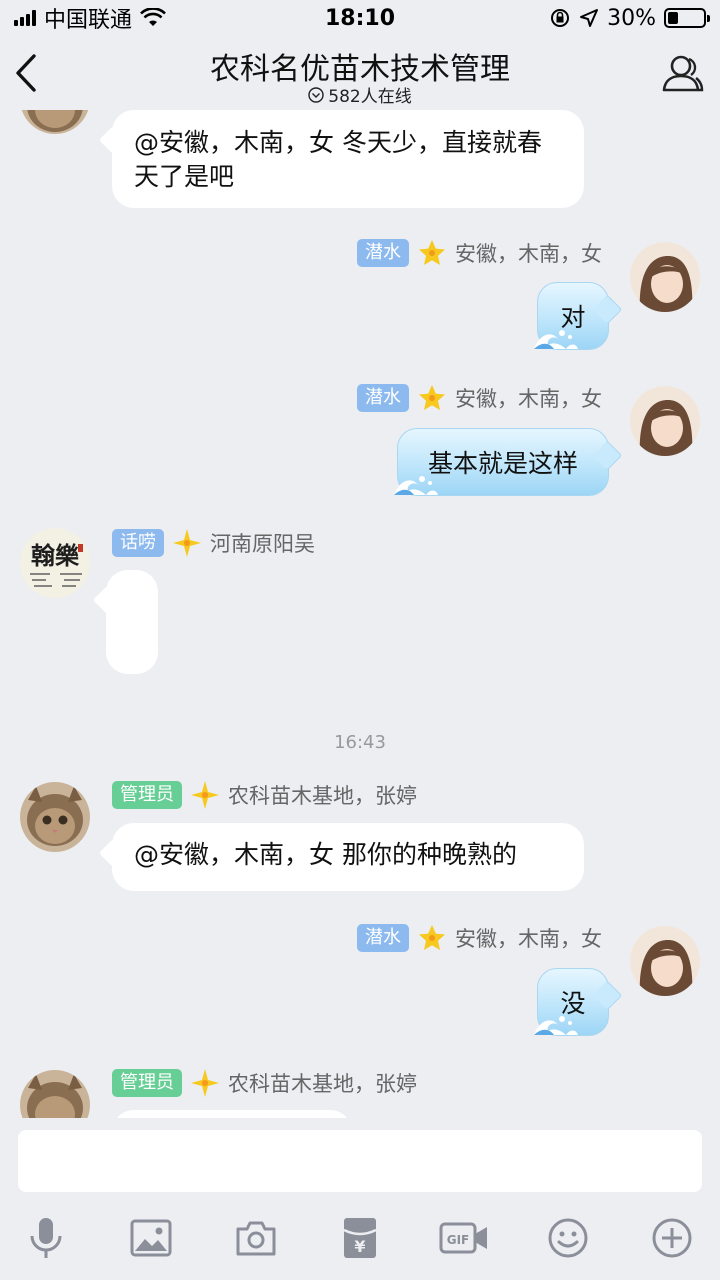 The width and height of the screenshot is (720, 1280). Describe the element at coordinates (672, 1238) in the screenshot. I see `plus-icon` at that location.